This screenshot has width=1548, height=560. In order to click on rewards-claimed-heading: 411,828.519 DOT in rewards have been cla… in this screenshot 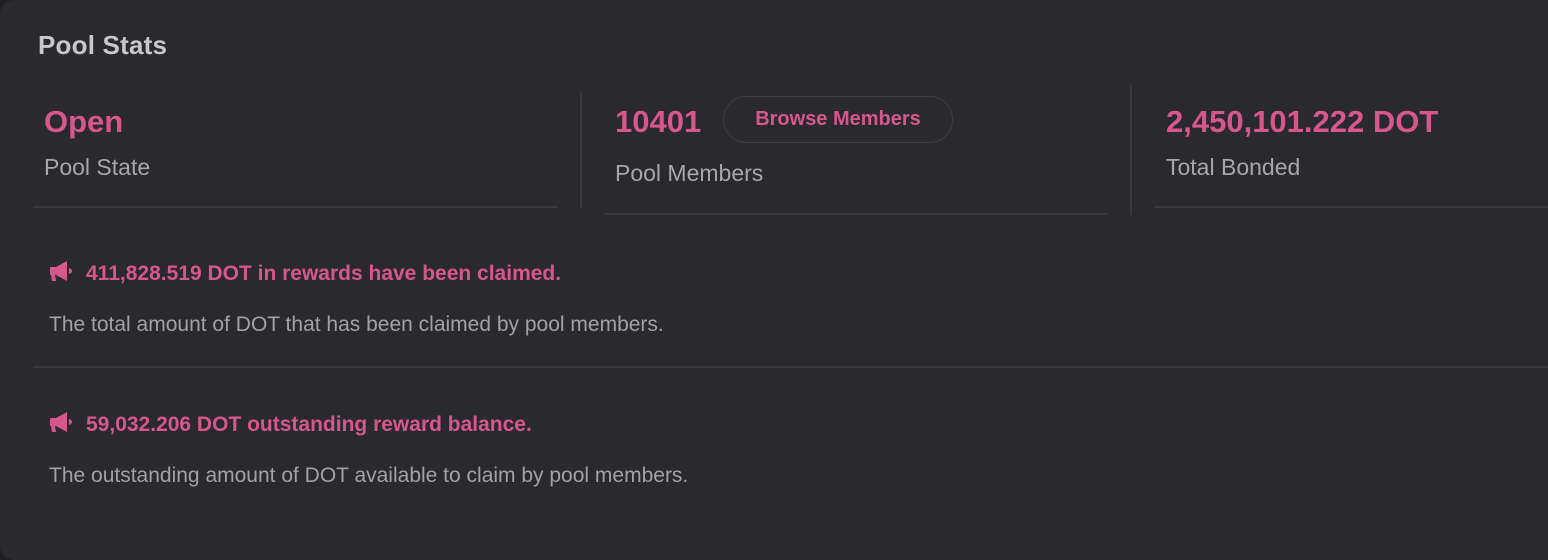, I will do `click(324, 273)`.